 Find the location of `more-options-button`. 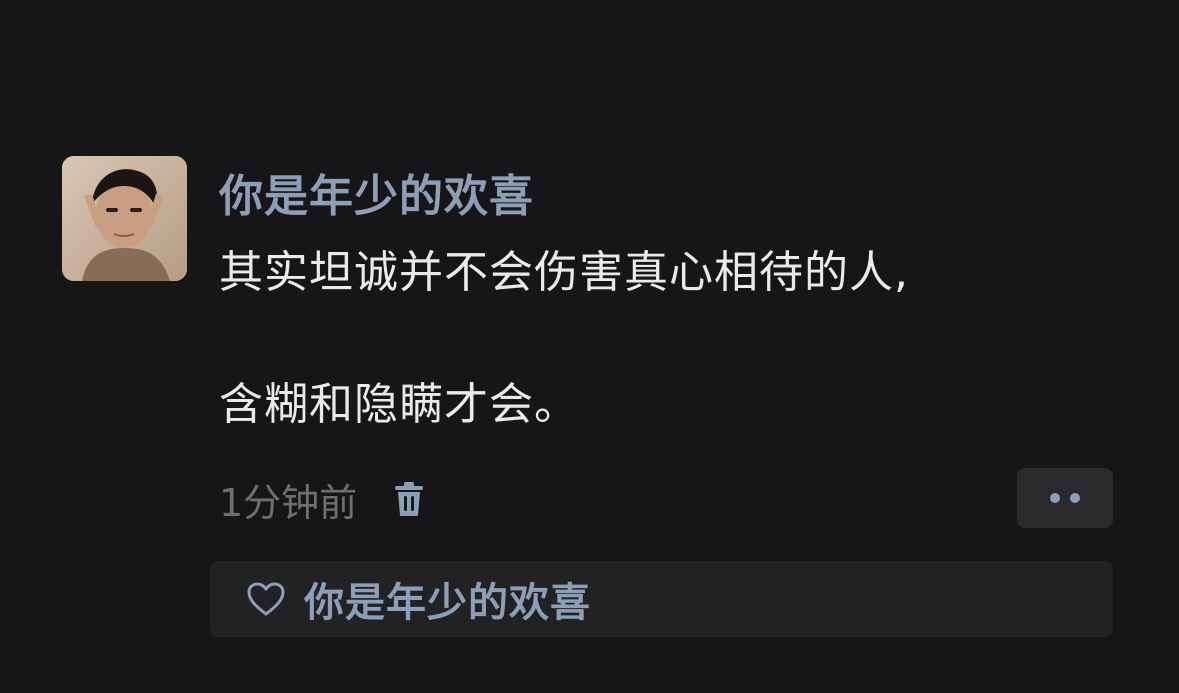

more-options-button is located at coordinates (1065, 498).